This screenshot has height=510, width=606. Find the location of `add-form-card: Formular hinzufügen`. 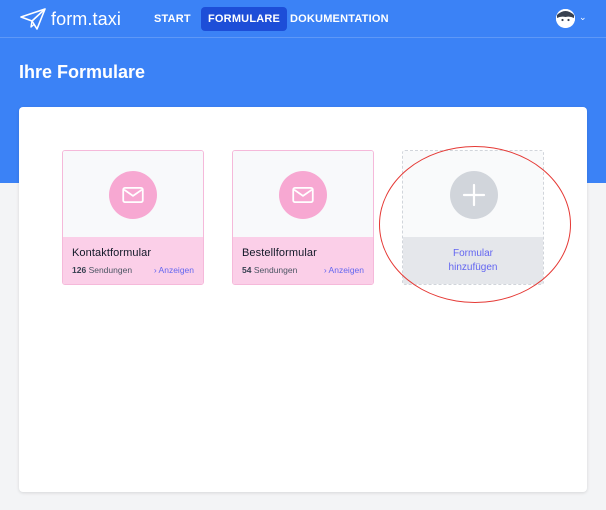

add-form-card: Formular hinzufügen is located at coordinates (473, 217).